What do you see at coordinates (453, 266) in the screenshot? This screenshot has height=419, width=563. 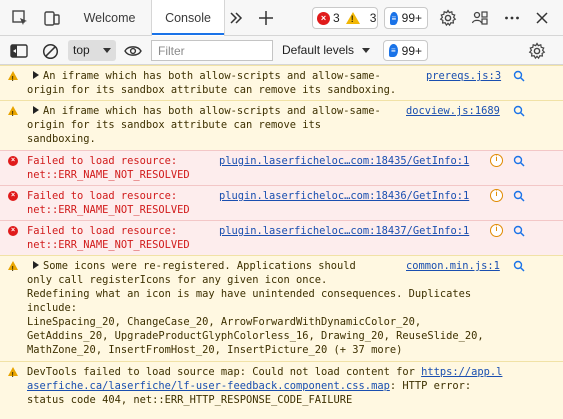 I see `source-link: common.min.js:1` at bounding box center [453, 266].